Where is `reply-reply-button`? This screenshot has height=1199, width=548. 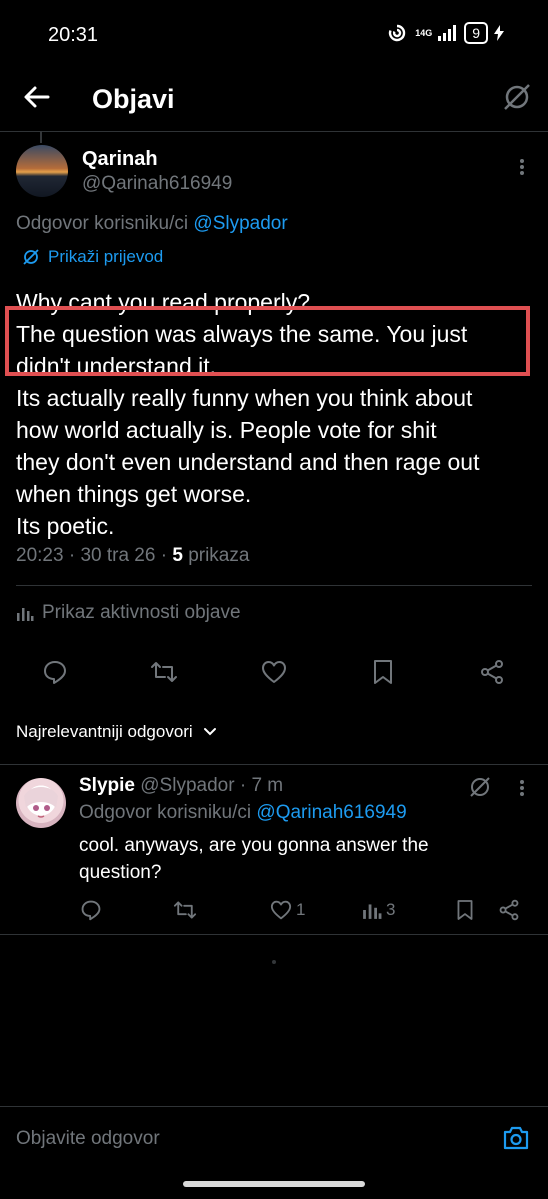 reply-reply-button is located at coordinates (91, 910).